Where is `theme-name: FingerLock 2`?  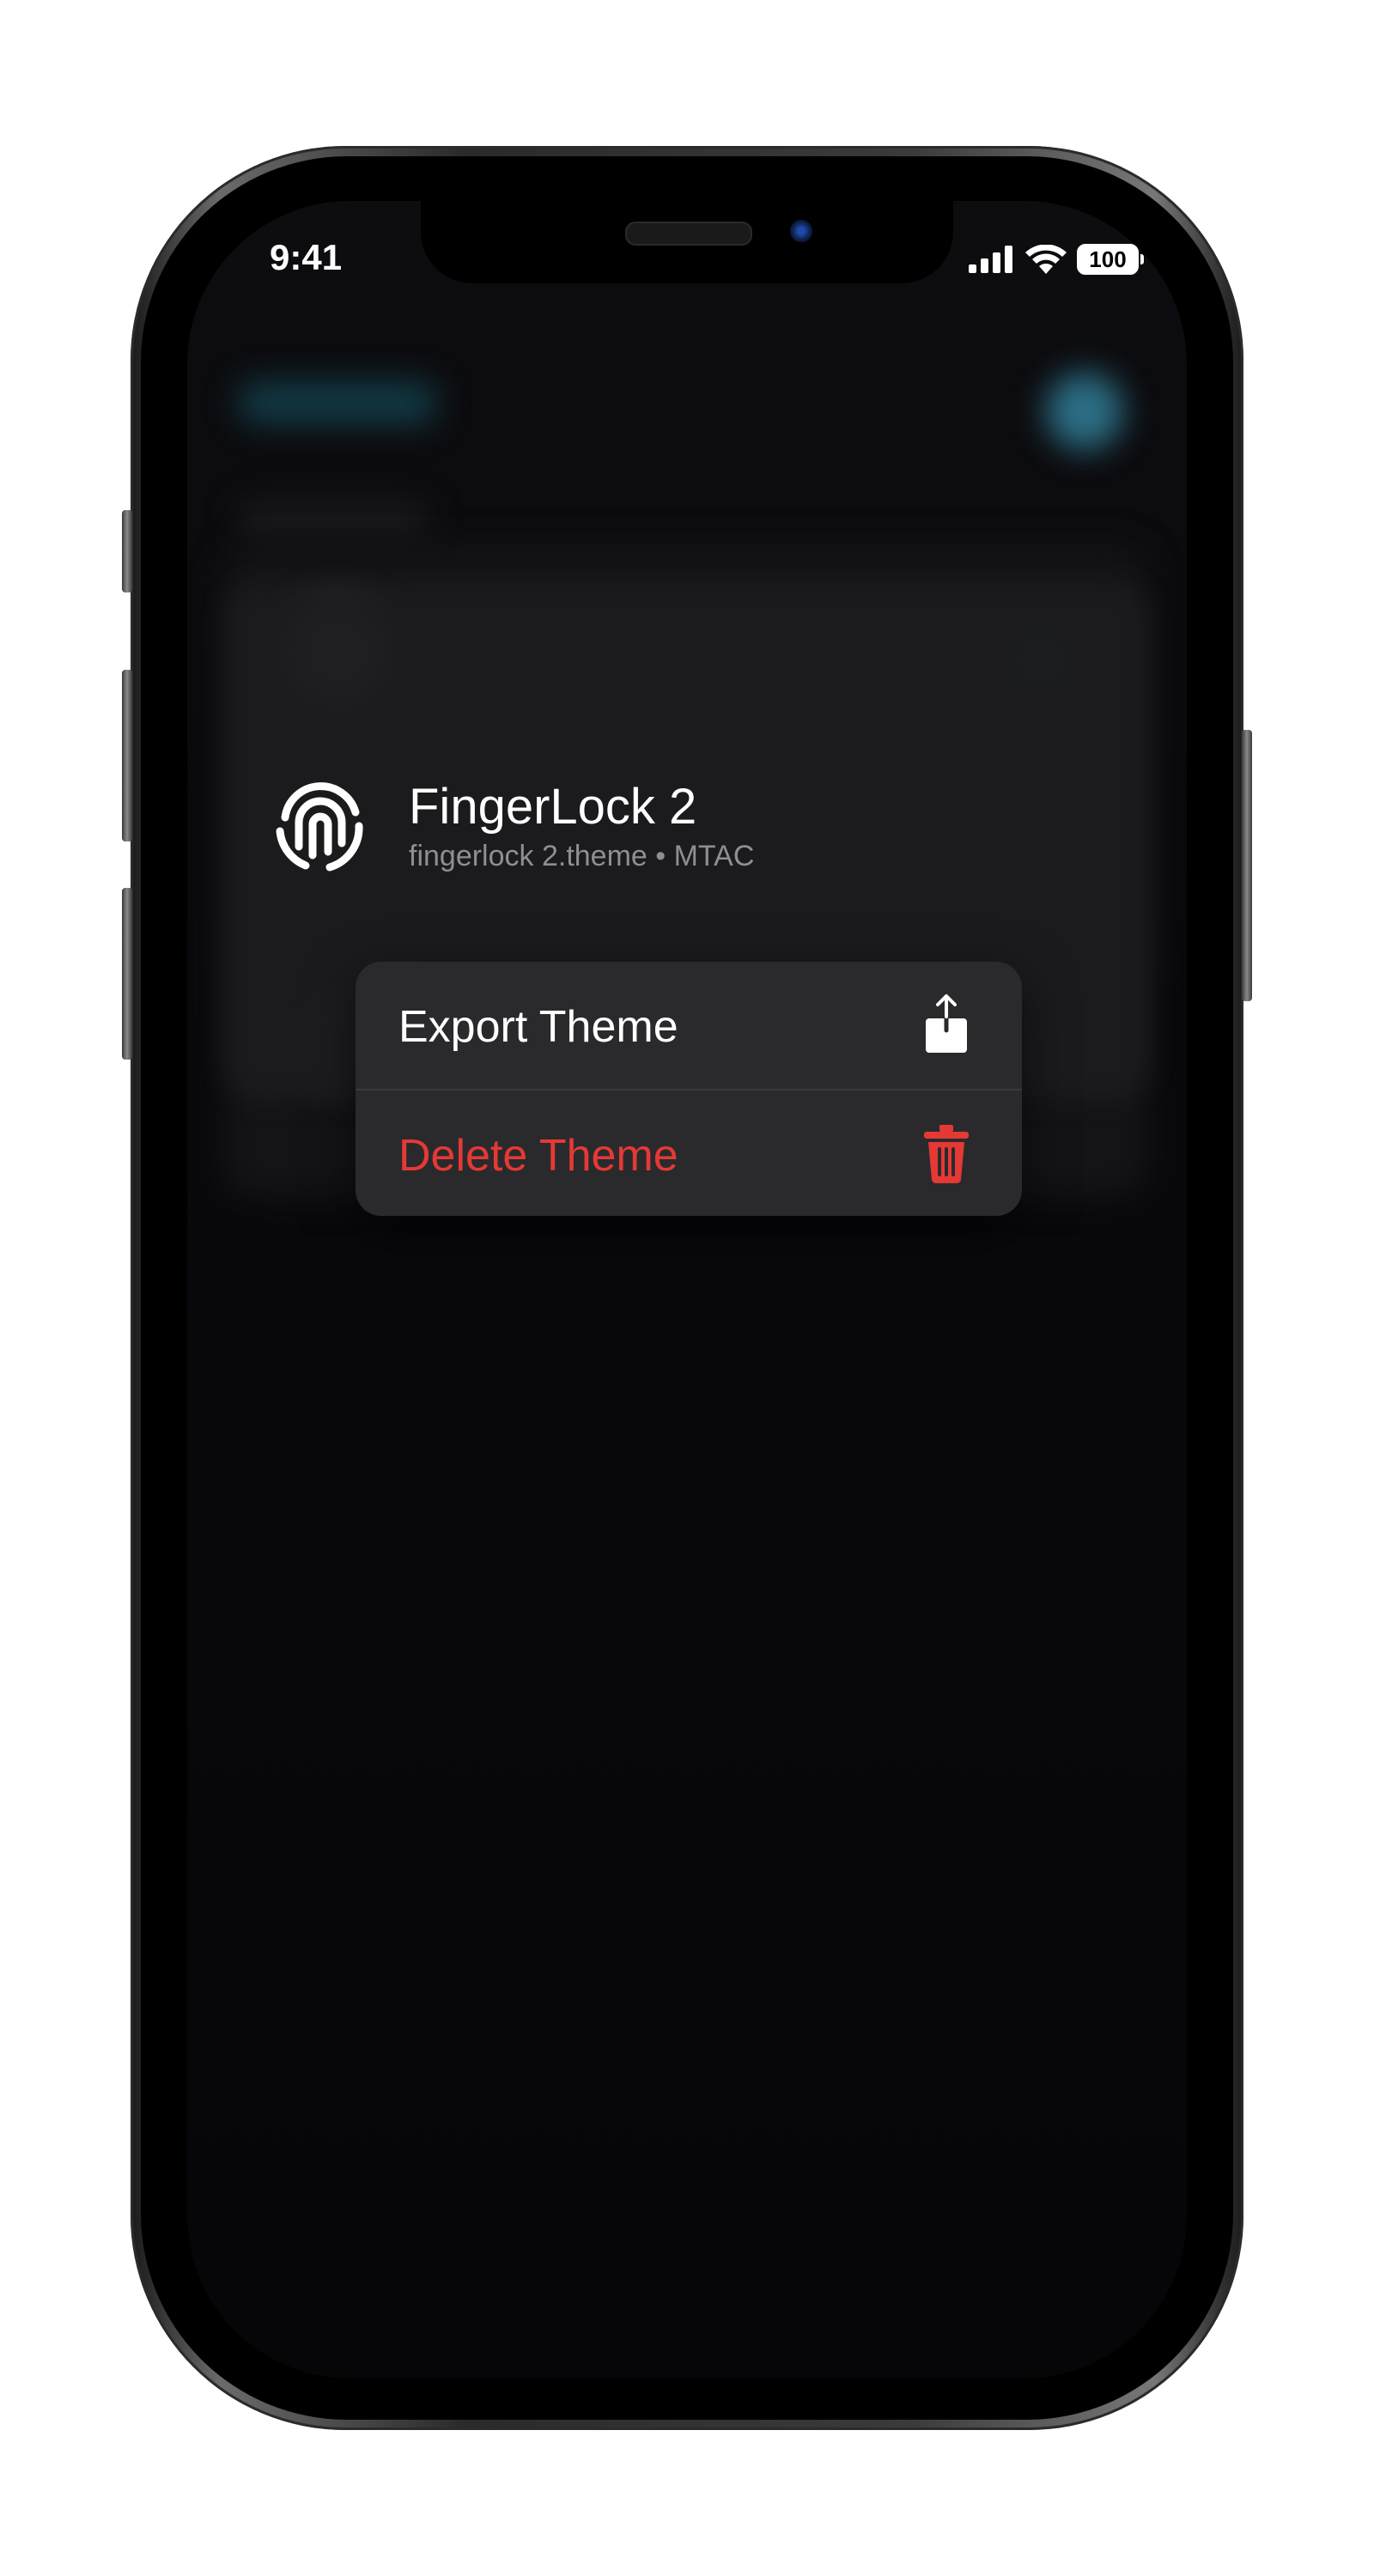
theme-name: FingerLock 2 is located at coordinates (553, 807).